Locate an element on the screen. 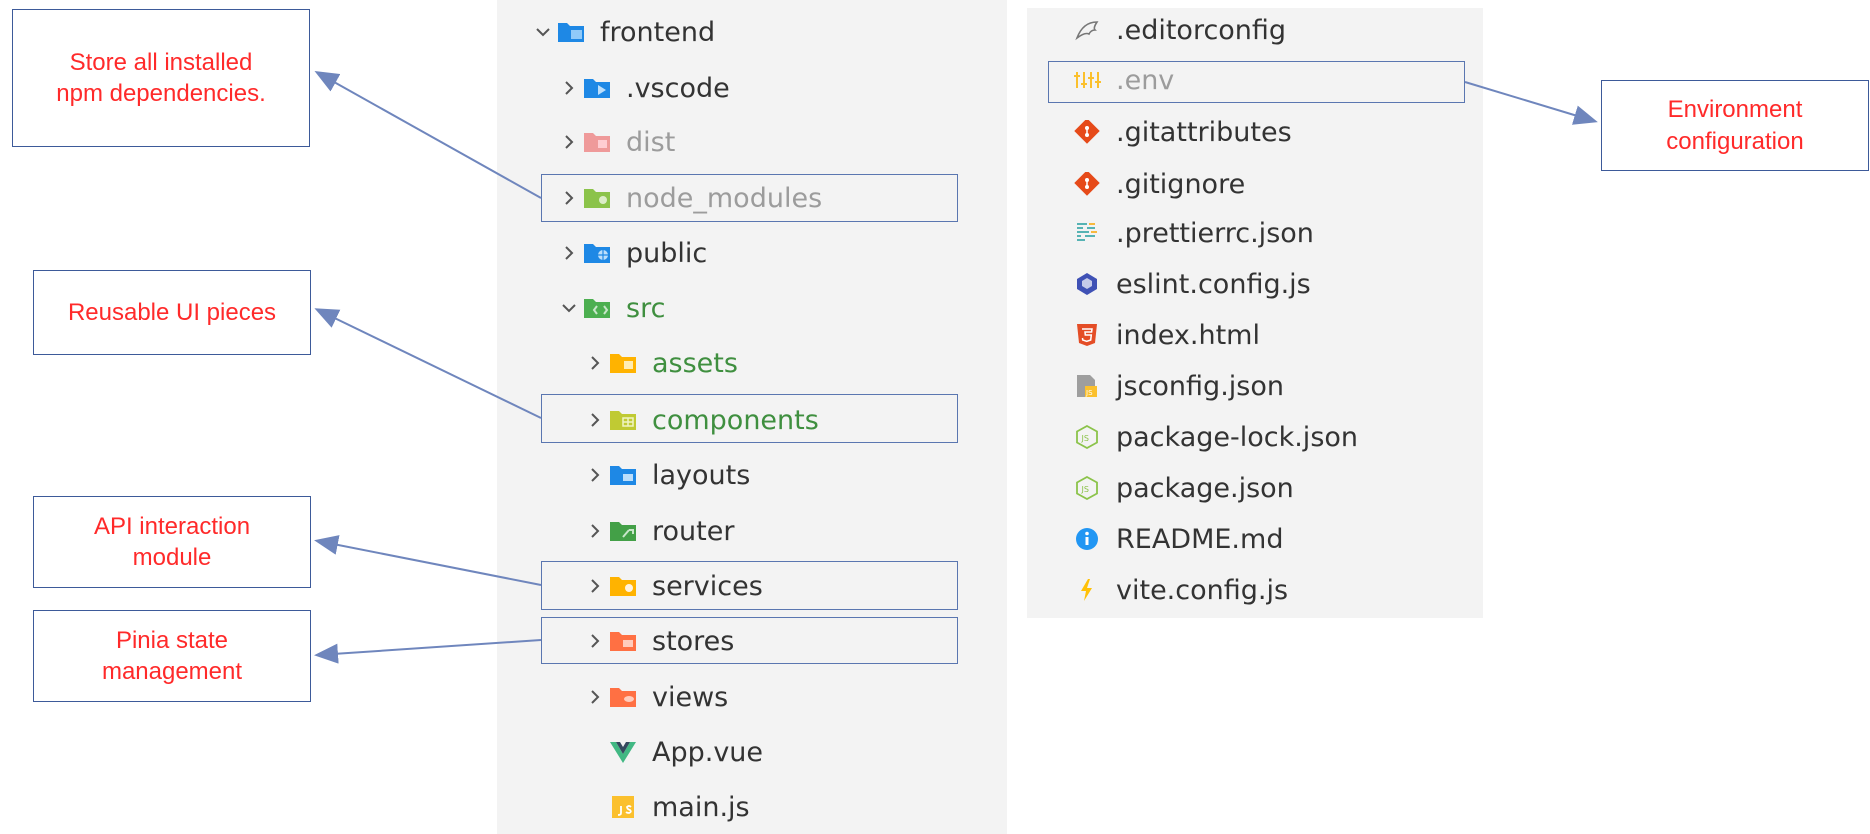 This screenshot has height=834, width=1870. arrow-stores is located at coordinates (428, 651).